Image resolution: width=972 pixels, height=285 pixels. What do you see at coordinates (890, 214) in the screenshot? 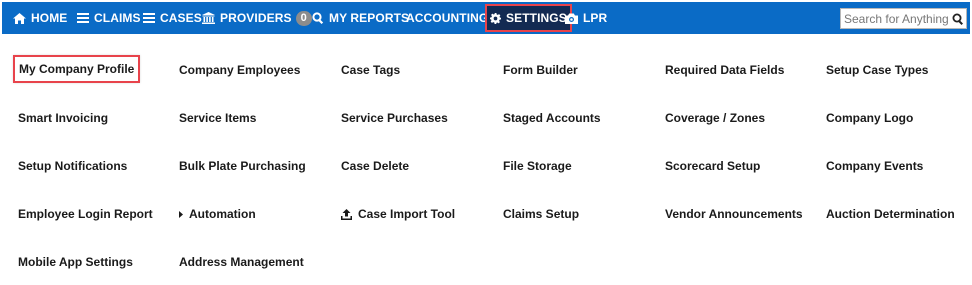
I see `menu-auction-determination: Auction Determination` at bounding box center [890, 214].